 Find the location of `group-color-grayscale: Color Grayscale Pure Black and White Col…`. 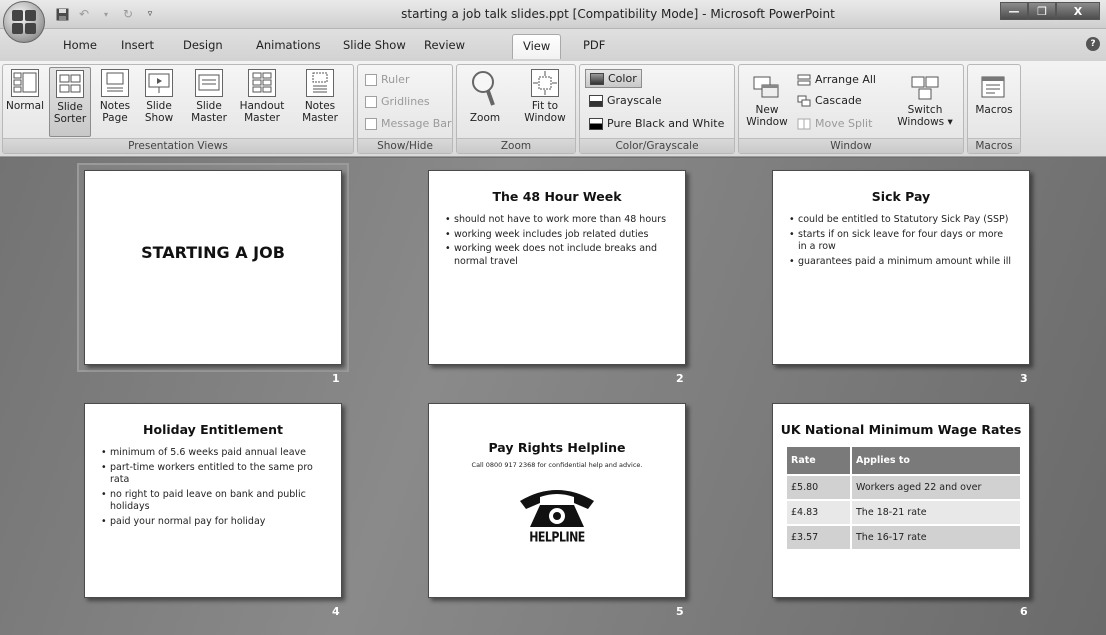

group-color-grayscale: Color Grayscale Pure Black and White Col… is located at coordinates (657, 109).